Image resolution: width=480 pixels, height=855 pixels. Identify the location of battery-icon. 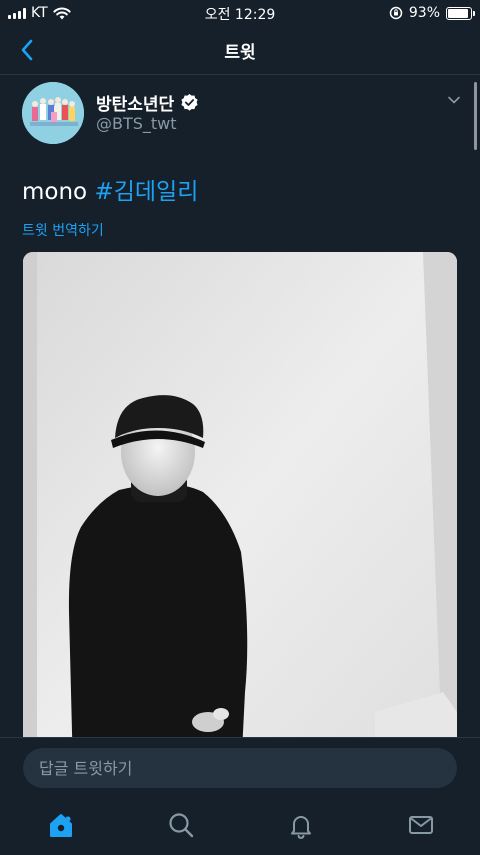
(460, 13).